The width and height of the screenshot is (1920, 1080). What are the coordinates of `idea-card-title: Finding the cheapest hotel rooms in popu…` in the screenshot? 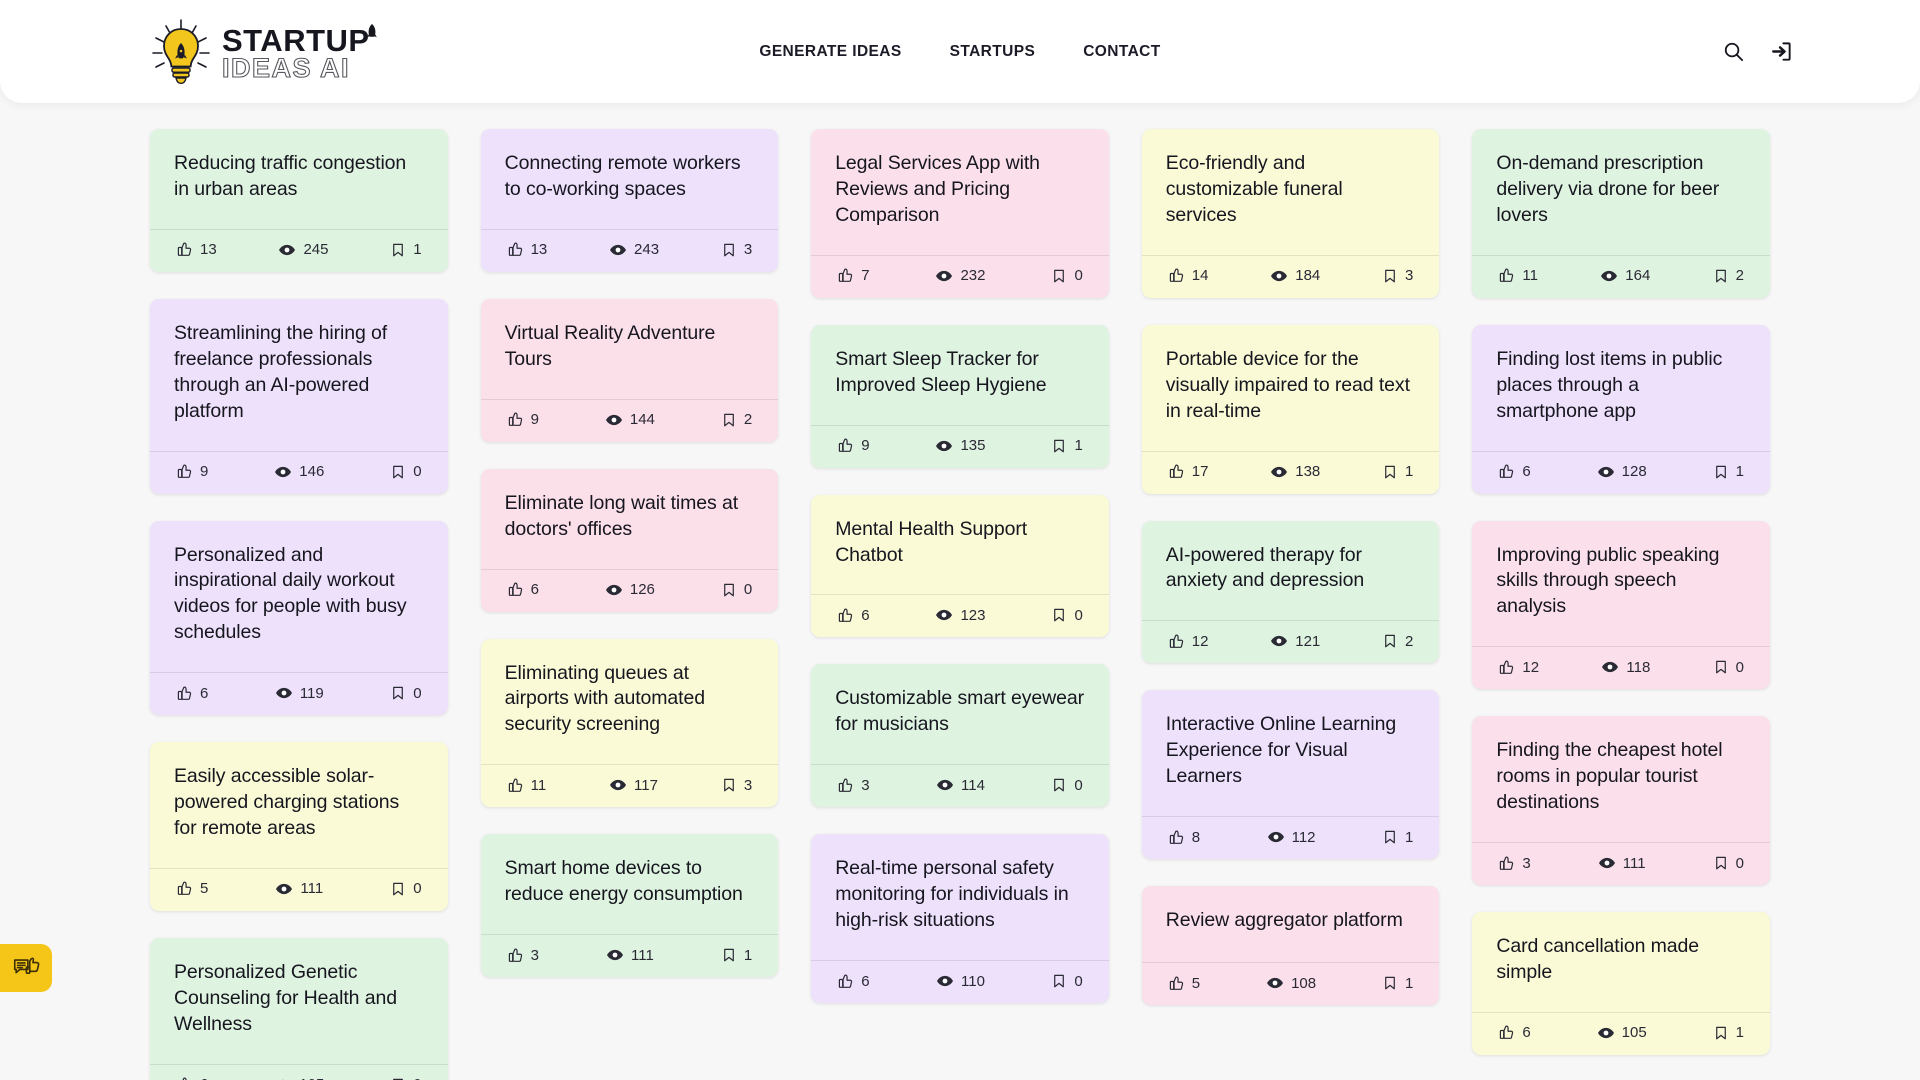 It's located at (1609, 776).